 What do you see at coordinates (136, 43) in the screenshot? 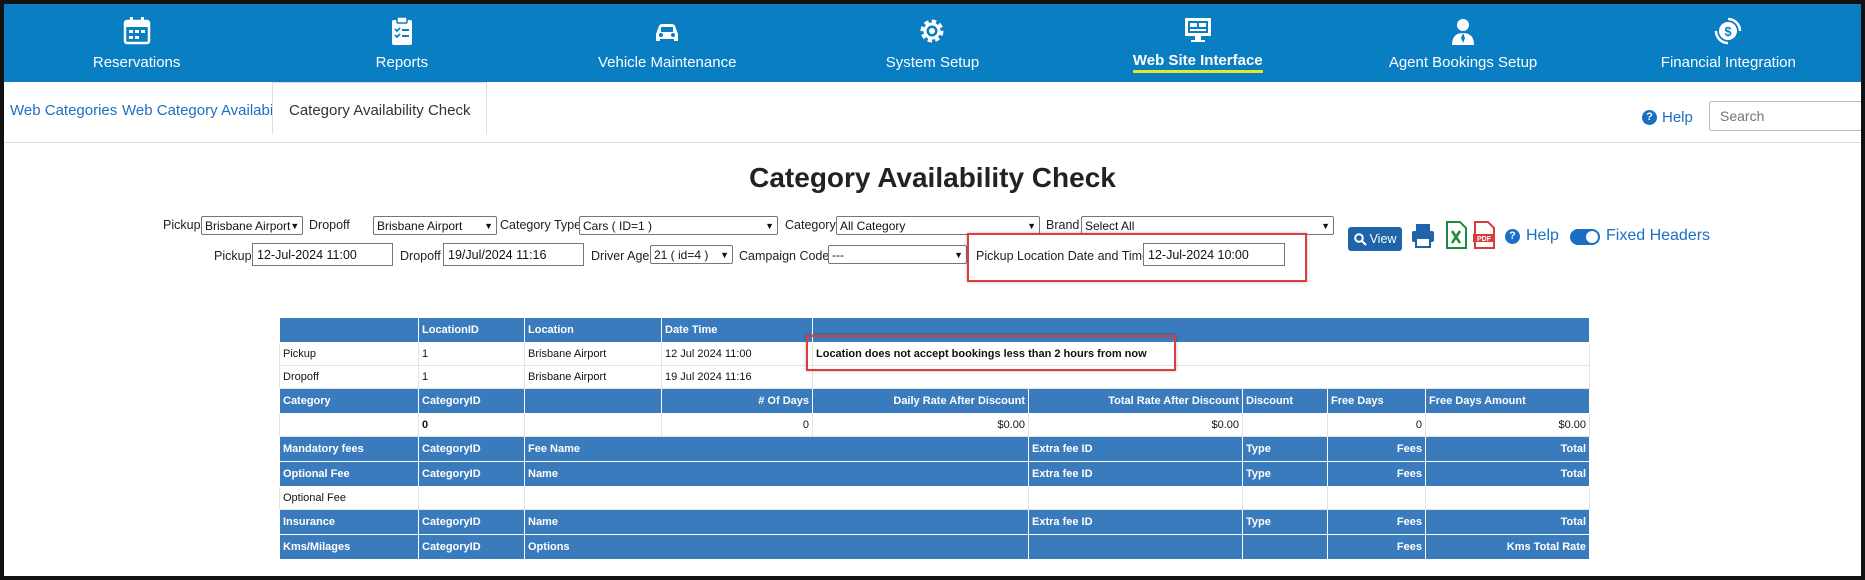
I see `nav-reservations: Reservations` at bounding box center [136, 43].